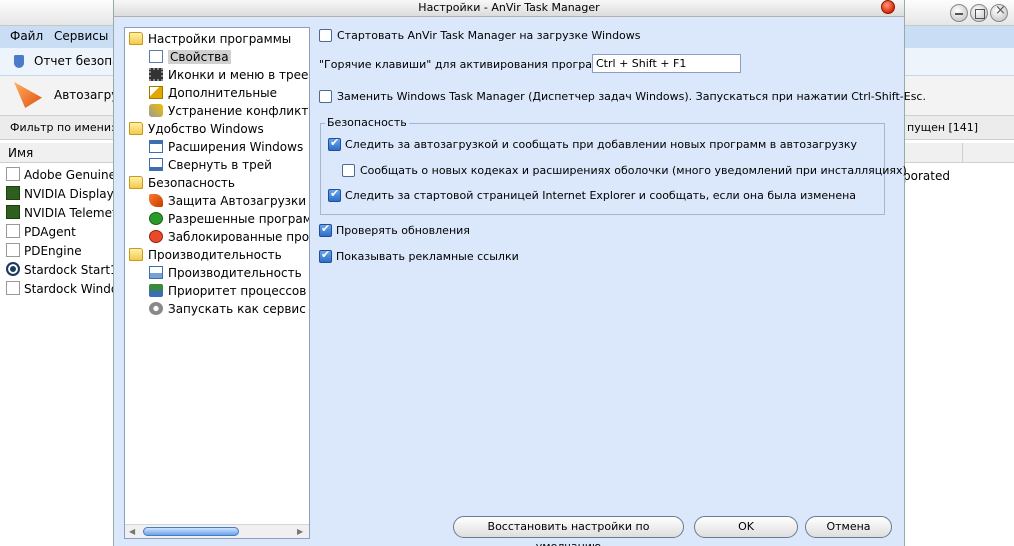 This screenshot has height=546, width=1014. Describe the element at coordinates (325, 255) in the screenshot. I see `show-ads-checkbox` at that location.